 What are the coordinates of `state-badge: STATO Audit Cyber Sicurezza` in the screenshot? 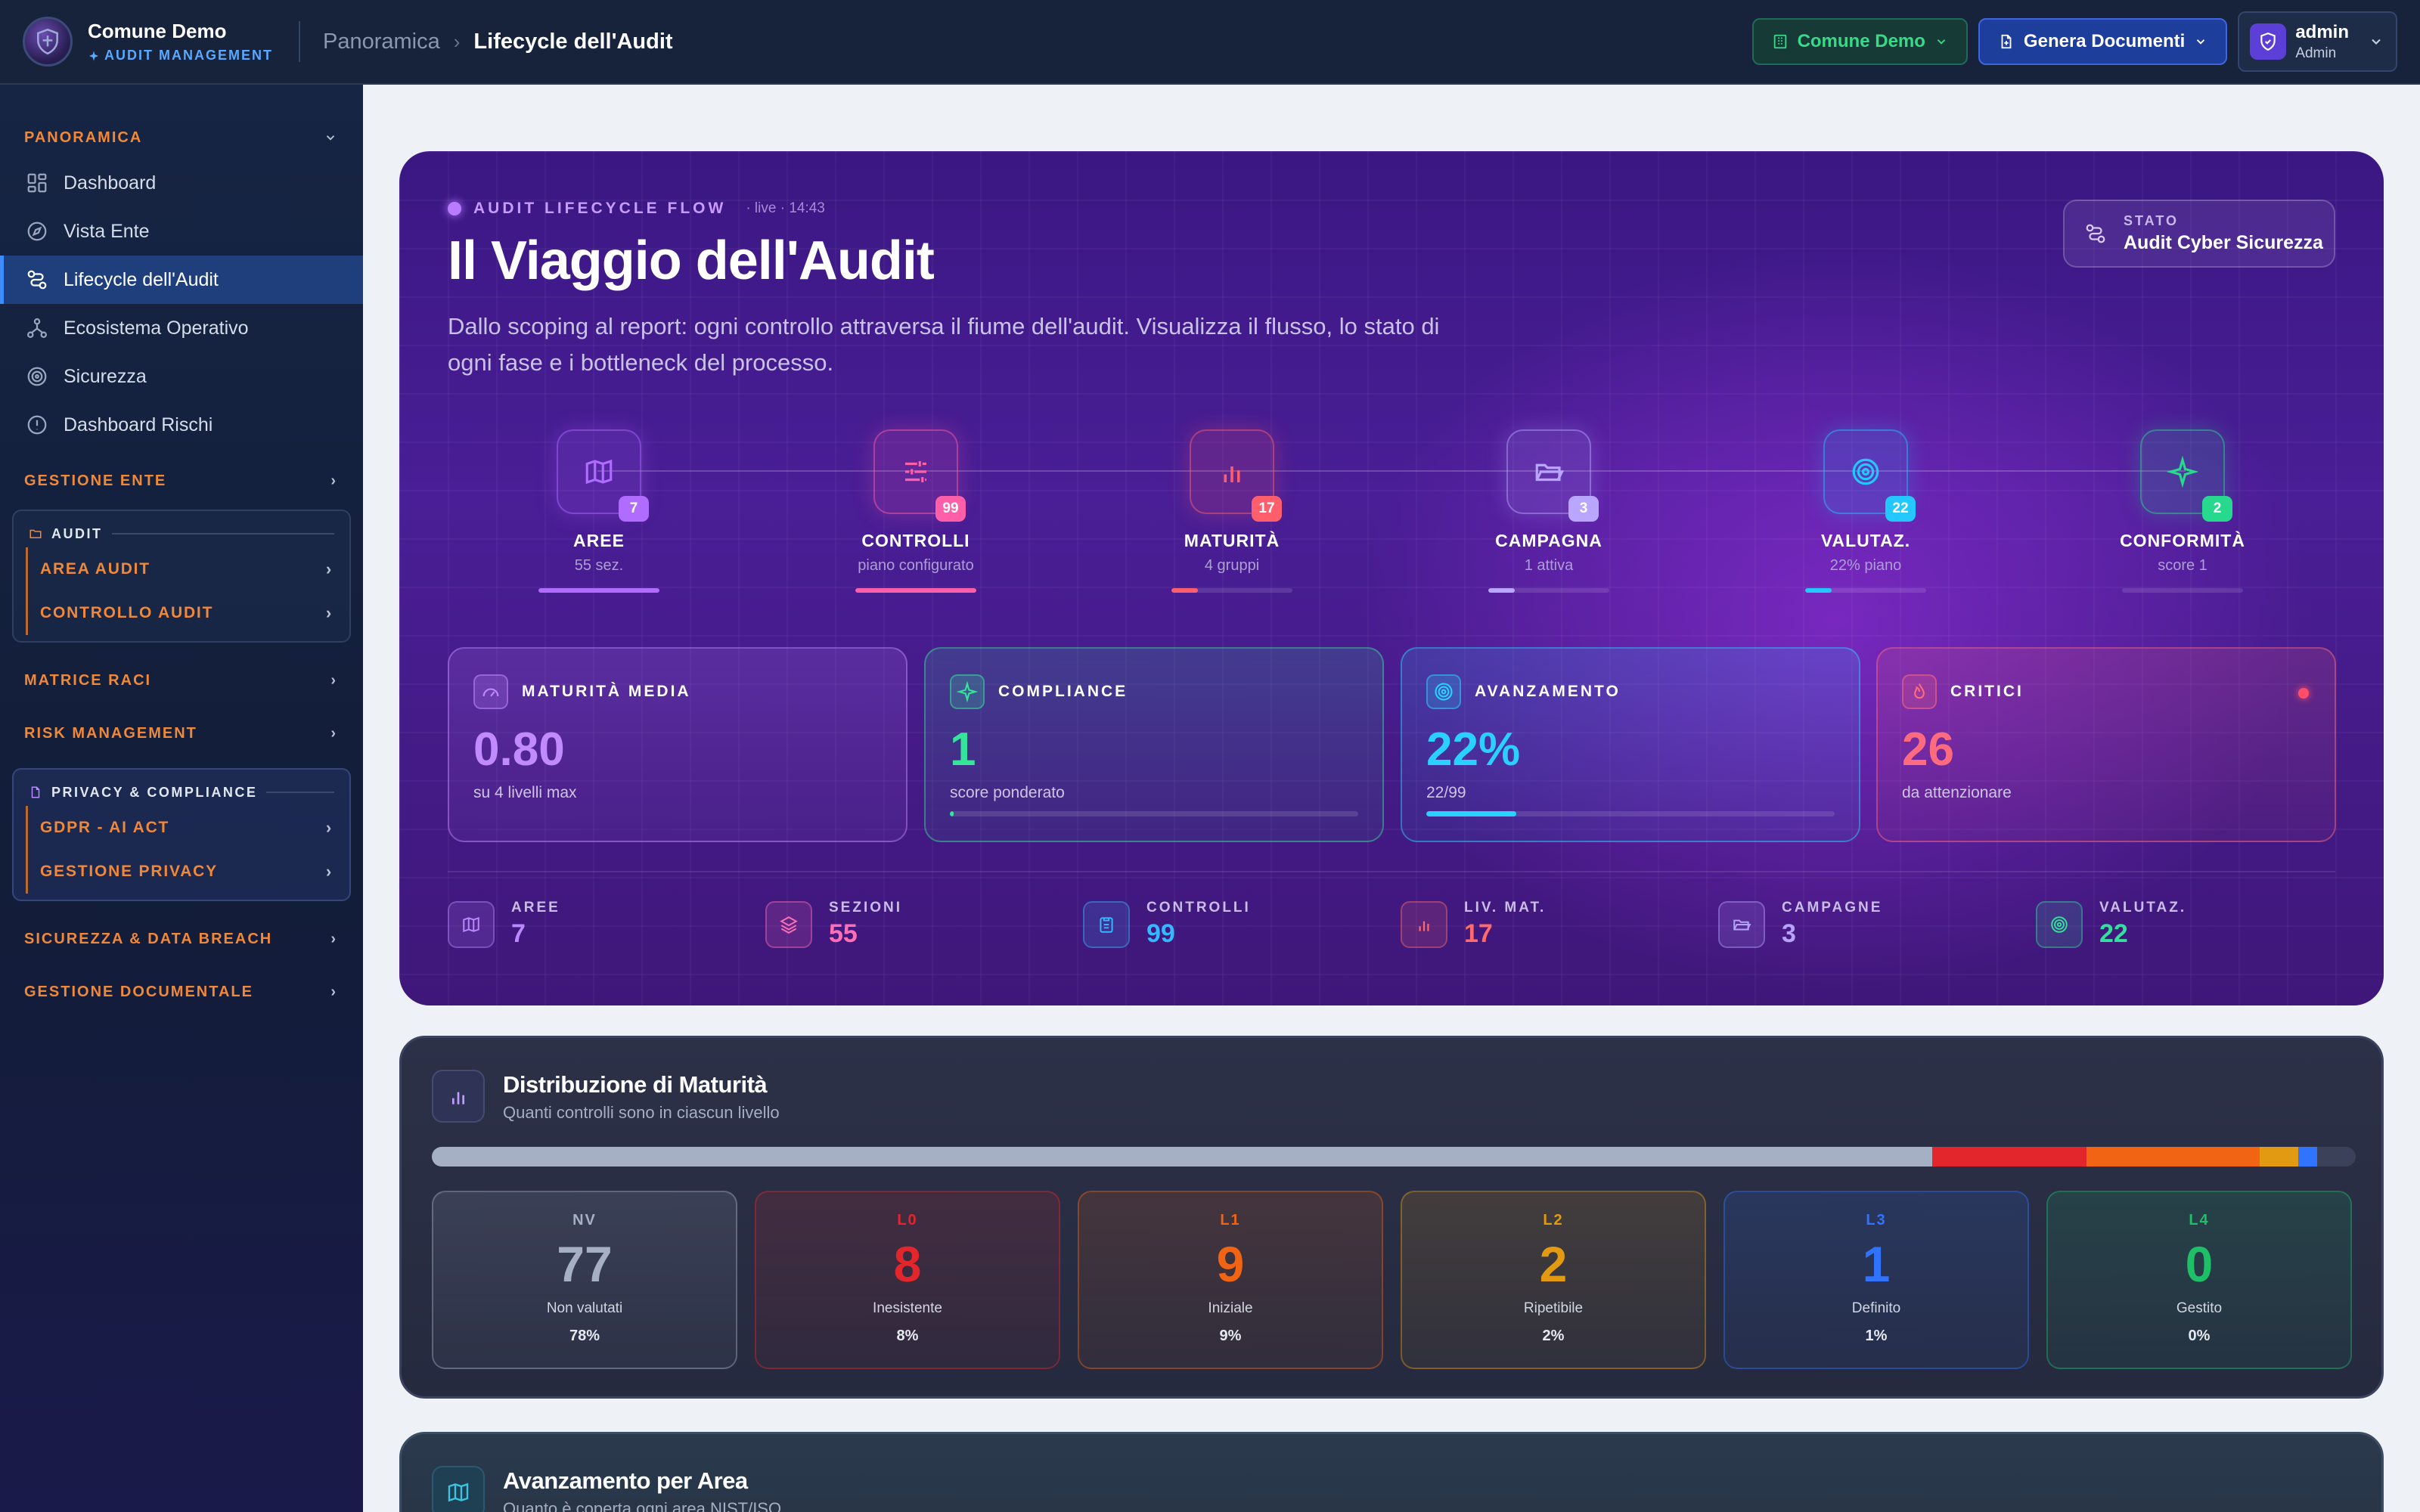 It's located at (2199, 234).